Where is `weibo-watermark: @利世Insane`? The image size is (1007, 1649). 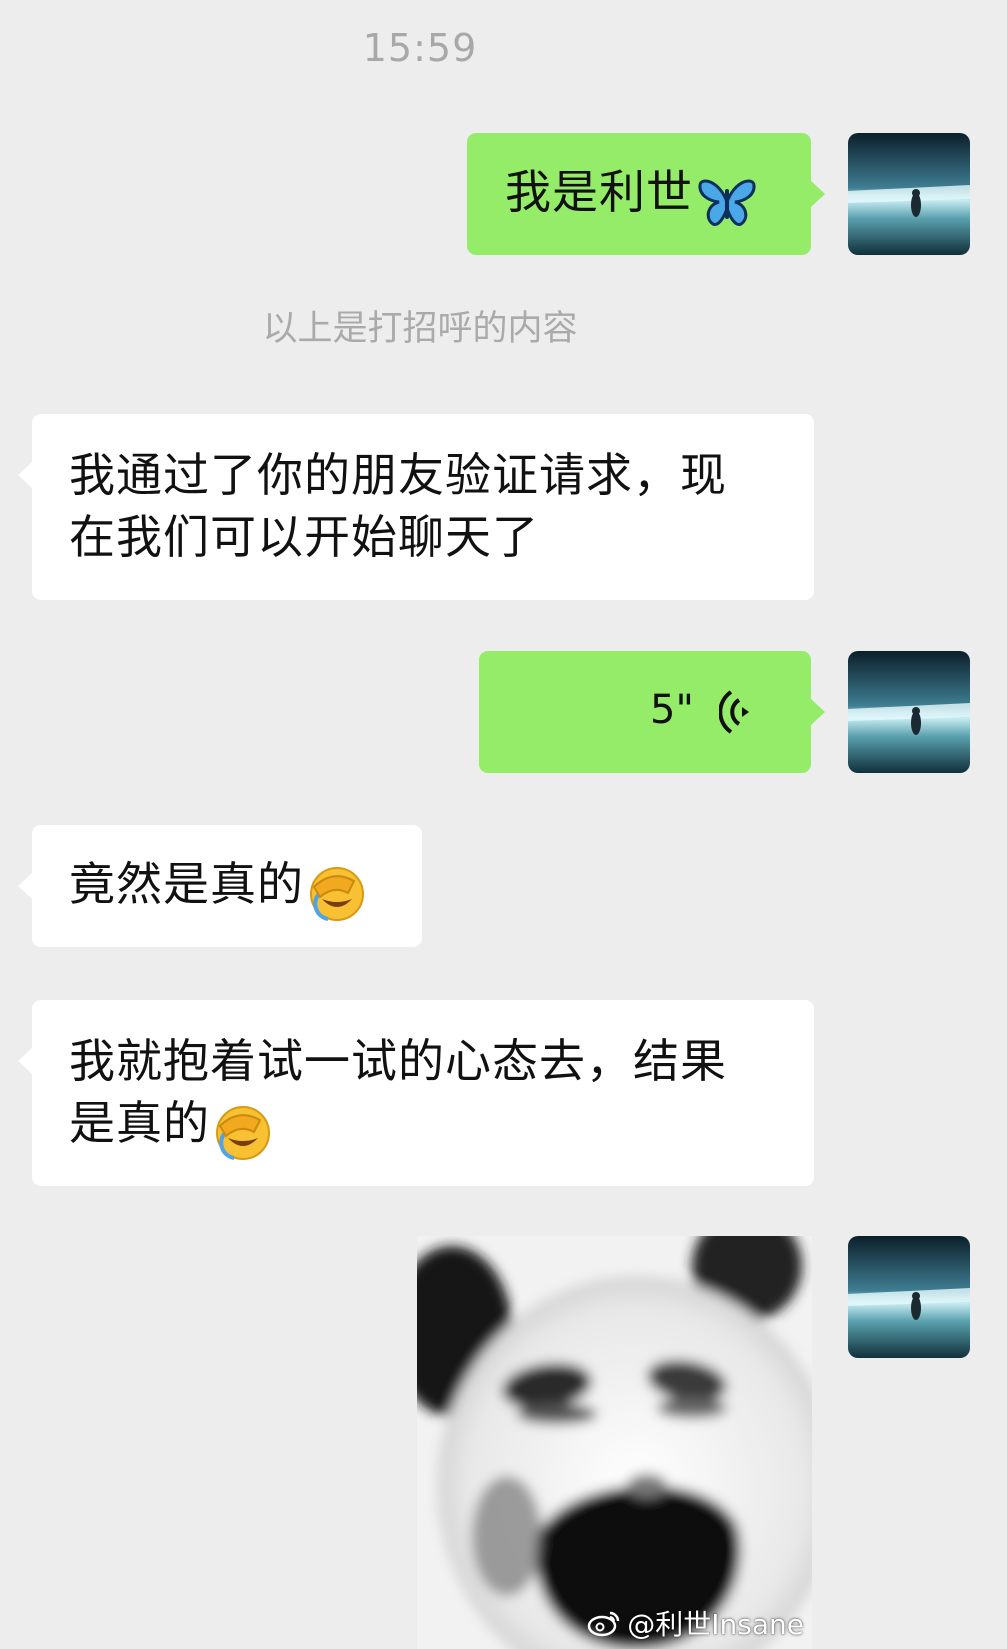
weibo-watermark: @利世Insane is located at coordinates (695, 1623).